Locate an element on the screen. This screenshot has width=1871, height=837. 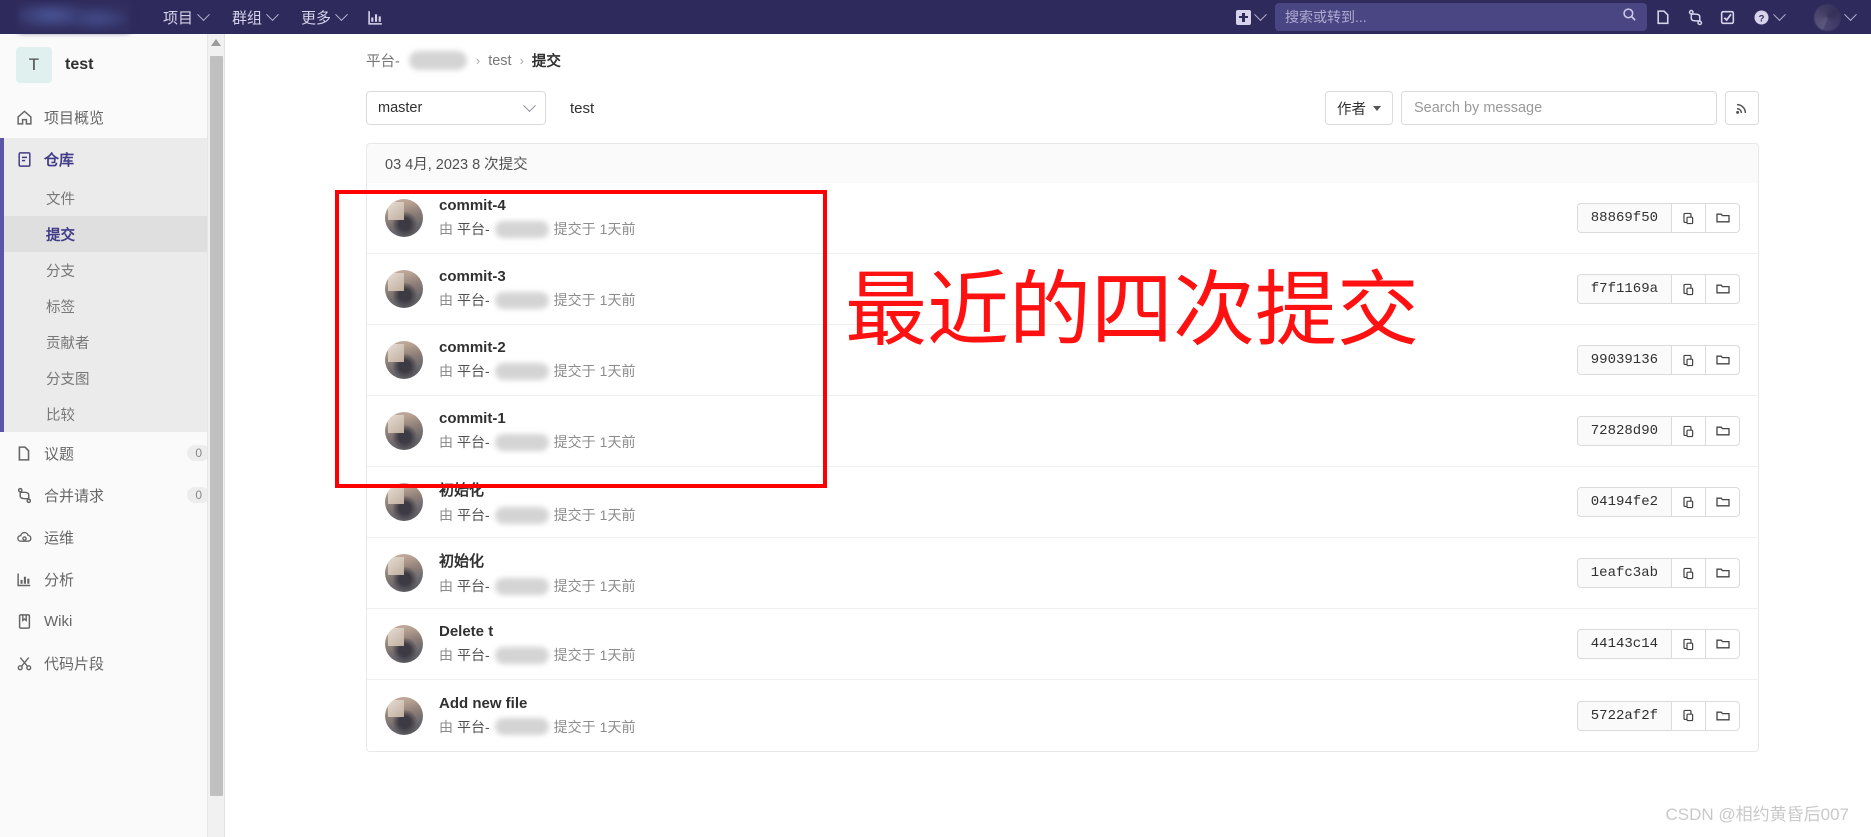
branch-selector: master is located at coordinates (456, 108).